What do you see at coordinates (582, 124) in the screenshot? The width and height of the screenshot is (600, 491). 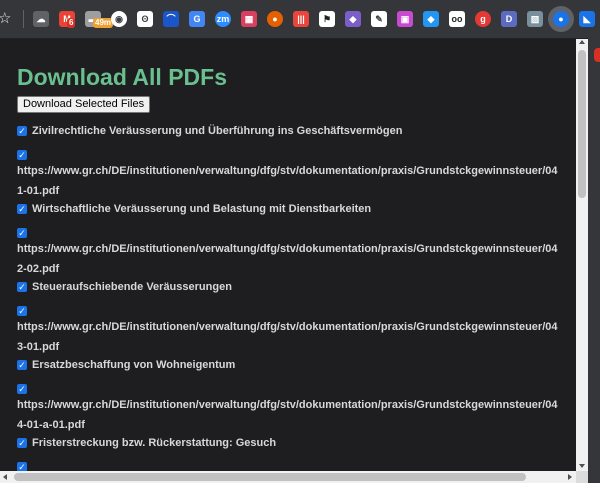 I see `vertical-scroll-thumb` at bounding box center [582, 124].